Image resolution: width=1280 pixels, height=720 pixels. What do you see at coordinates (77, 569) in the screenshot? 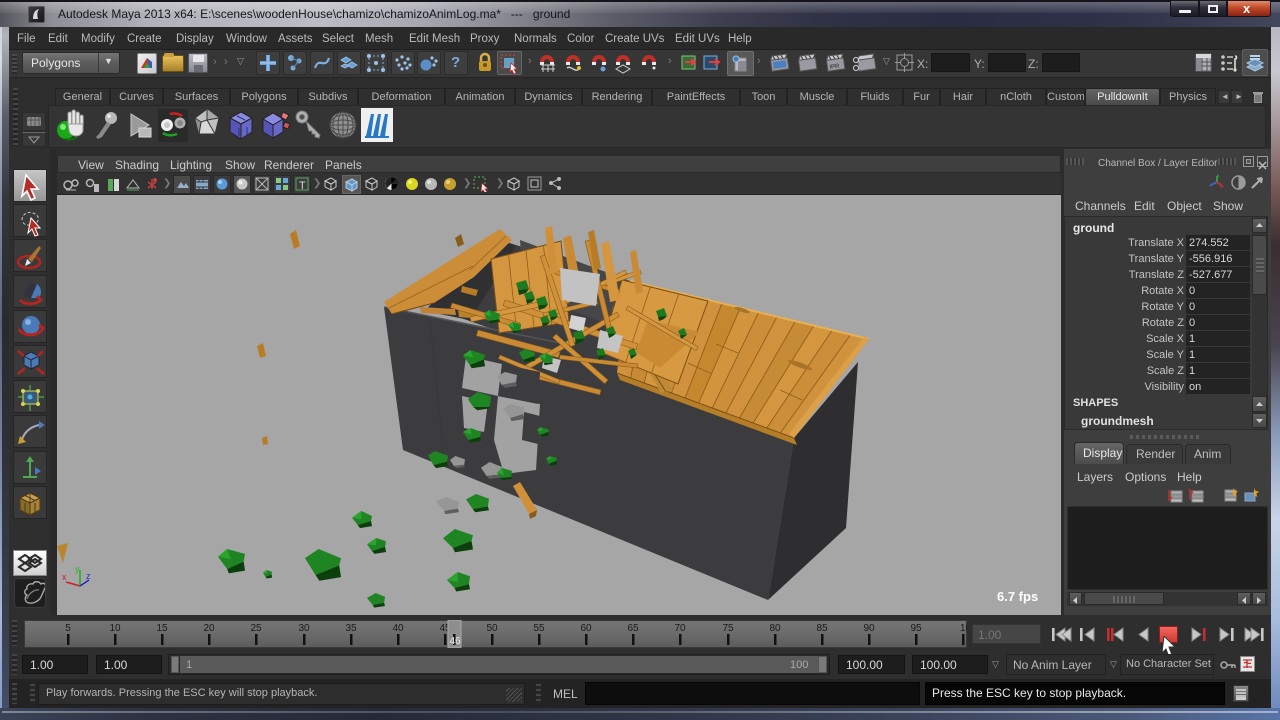
I see `svg-text: y` at bounding box center [77, 569].